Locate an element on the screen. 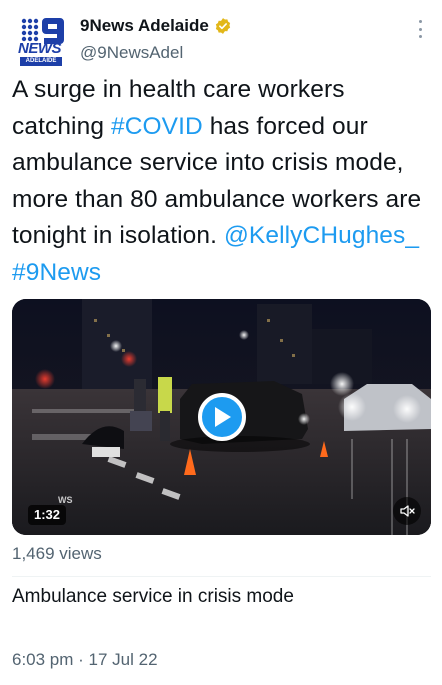 The image size is (442, 685). name-row: 9News Adelaide is located at coordinates (156, 26).